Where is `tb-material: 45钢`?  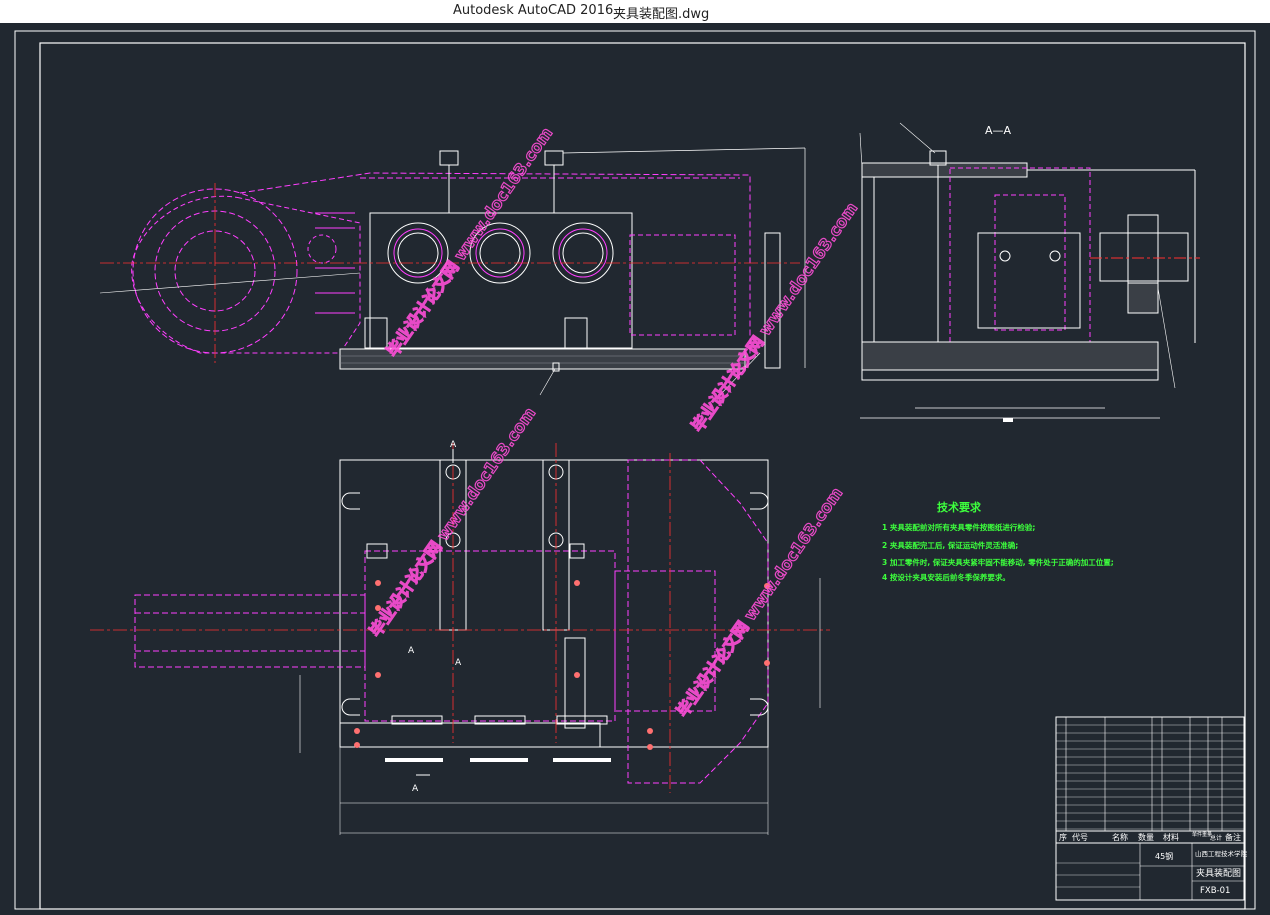 tb-material: 45钢 is located at coordinates (1164, 856).